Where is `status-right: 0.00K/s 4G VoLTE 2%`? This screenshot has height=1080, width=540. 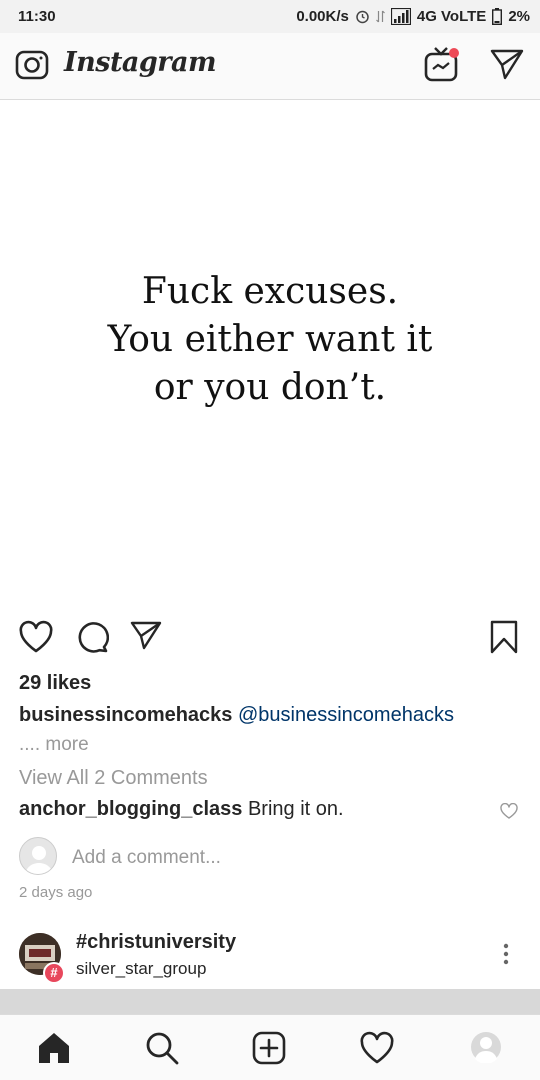
status-right: 0.00K/s 4G VoLTE 2% is located at coordinates (413, 16).